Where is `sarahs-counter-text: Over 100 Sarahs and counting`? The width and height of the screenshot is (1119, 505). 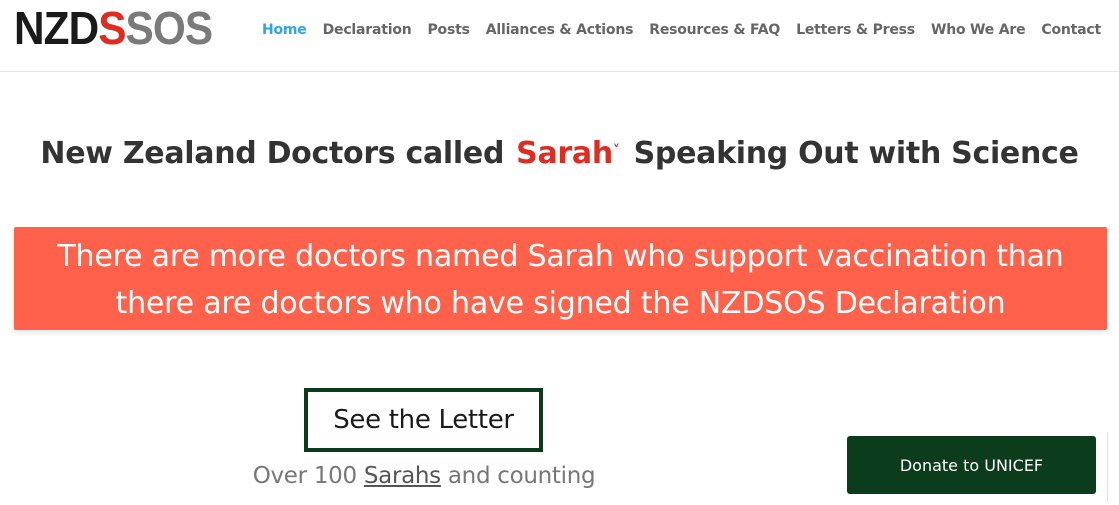 sarahs-counter-text: Over 100 Sarahs and counting is located at coordinates (424, 476).